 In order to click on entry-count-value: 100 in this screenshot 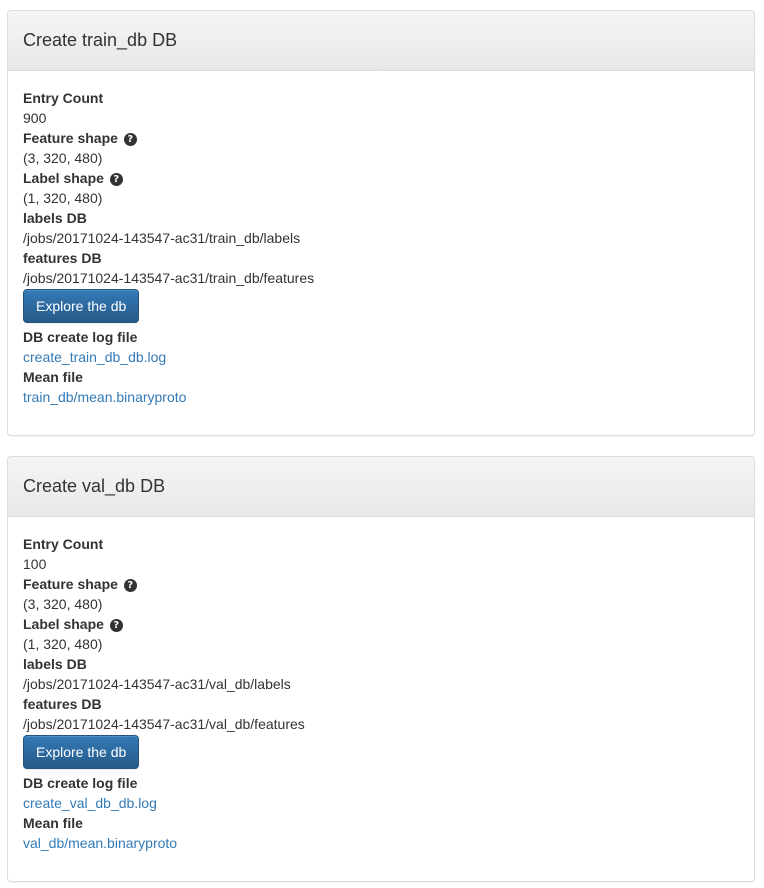, I will do `click(35, 564)`.